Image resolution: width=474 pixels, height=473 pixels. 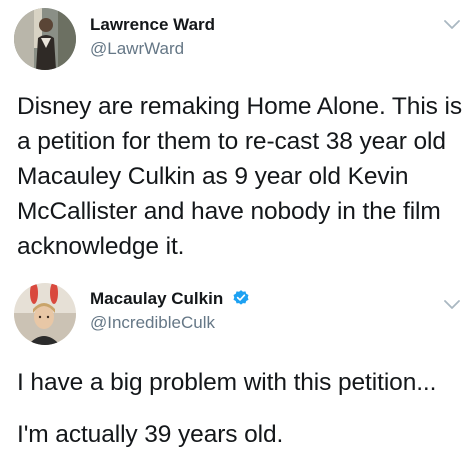 What do you see at coordinates (150, 434) in the screenshot?
I see `tweet-paragraph: I'm actually 39 years old.` at bounding box center [150, 434].